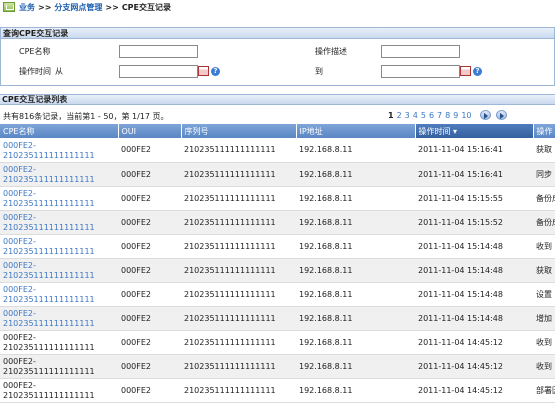 The height and width of the screenshot is (410, 555). What do you see at coordinates (27, 7) in the screenshot?
I see `breadcrumb-business-link: 业务` at bounding box center [27, 7].